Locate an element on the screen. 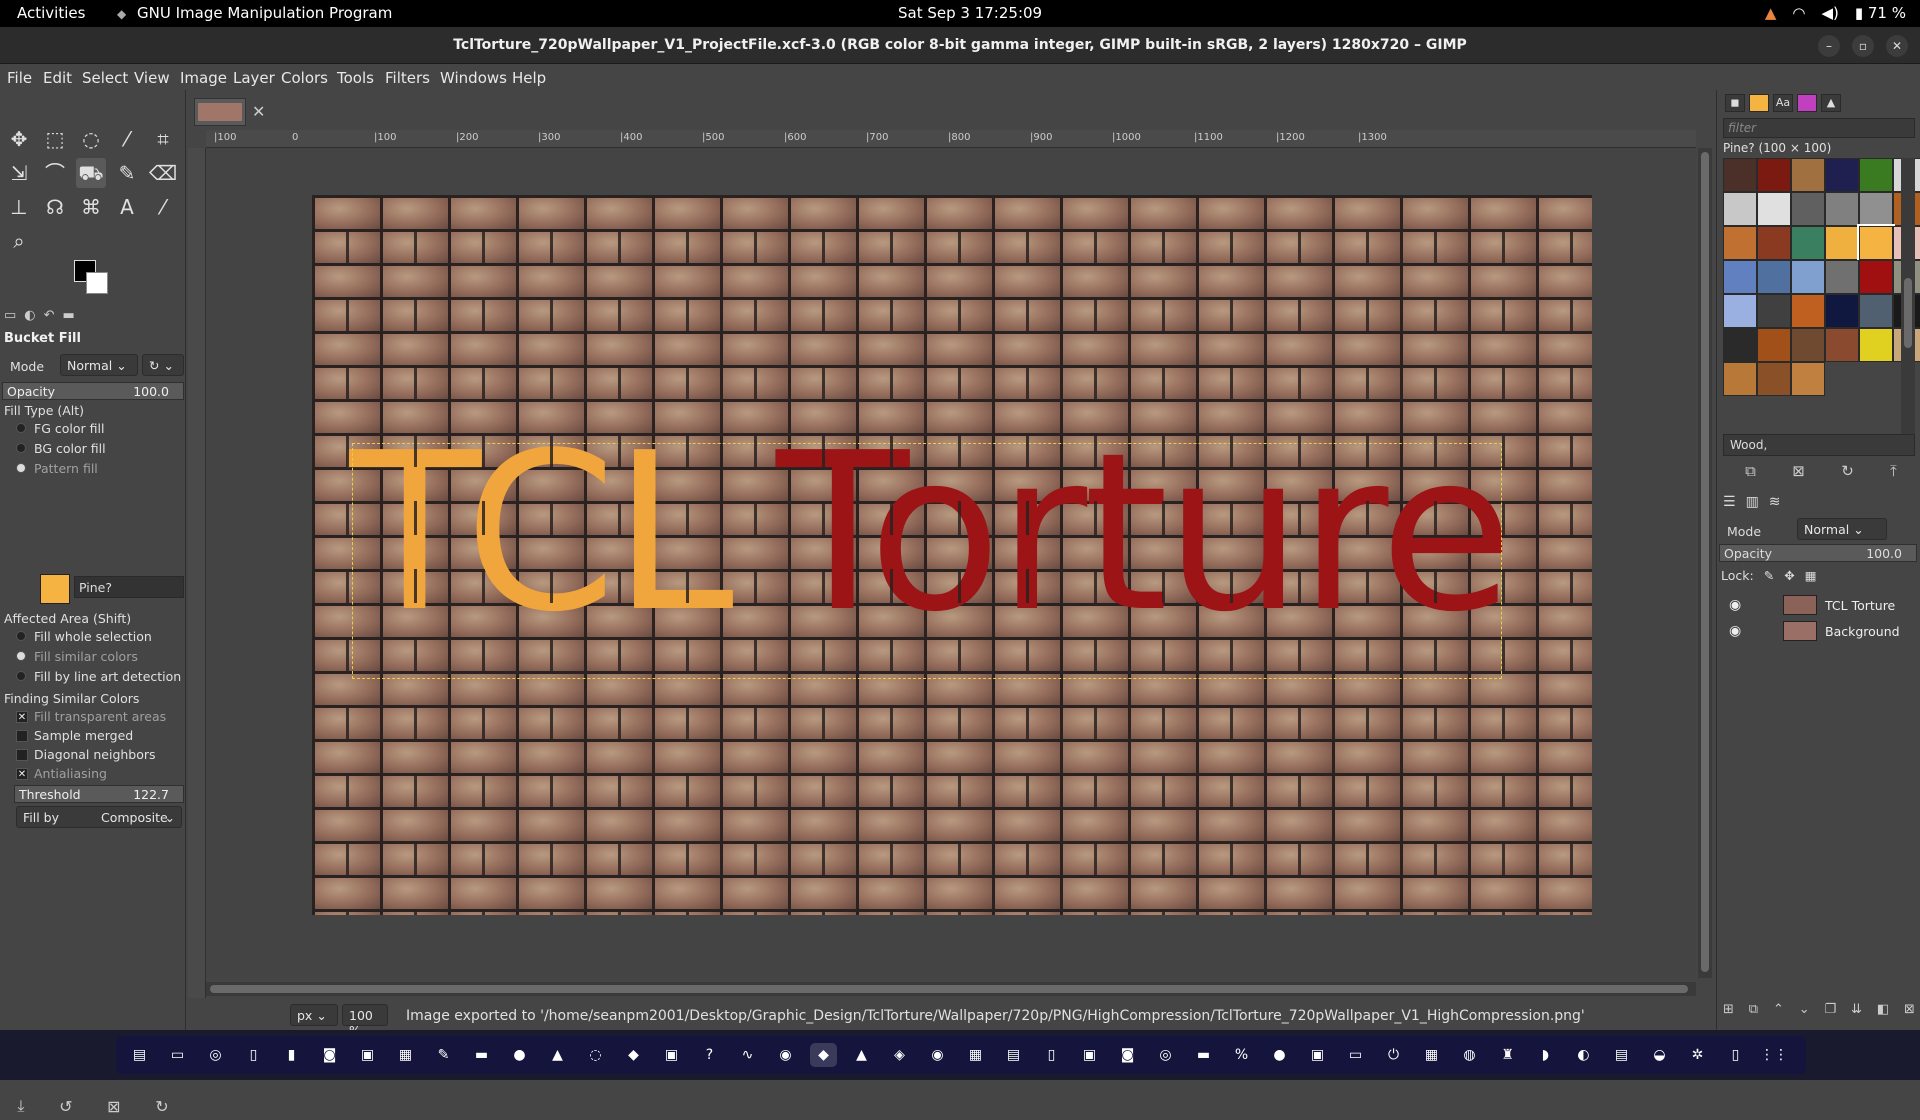 The height and width of the screenshot is (1120, 1920). vlc-icon: ▲ is located at coordinates (557, 1055).